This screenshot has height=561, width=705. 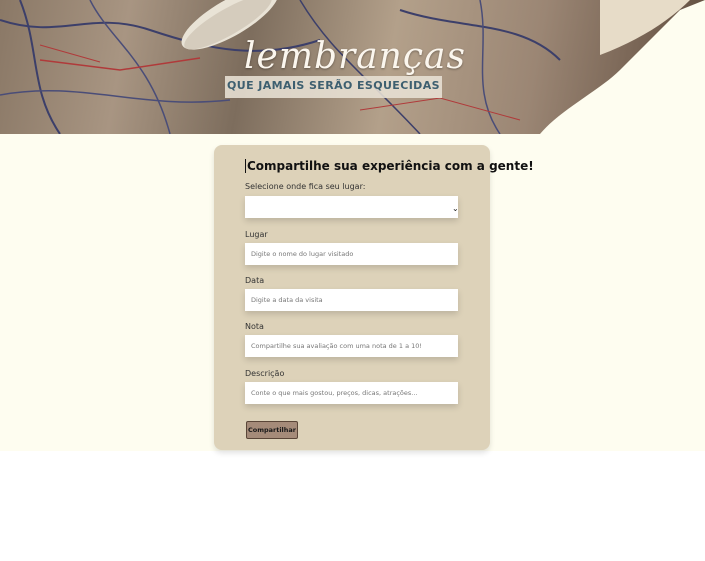 What do you see at coordinates (305, 186) in the screenshot?
I see `select-label: Selecione onde fica seu lugar:` at bounding box center [305, 186].